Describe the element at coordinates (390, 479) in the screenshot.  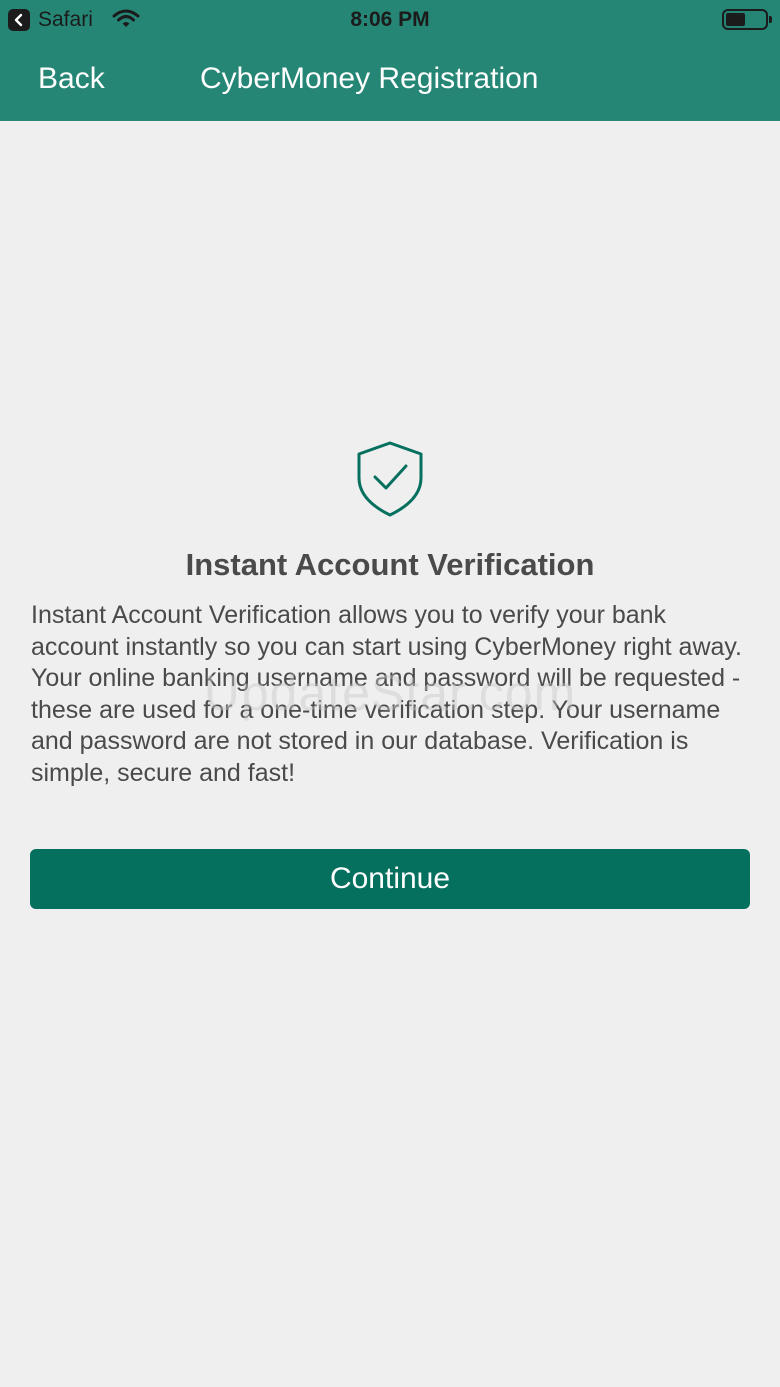
I see `shield-check-icon` at that location.